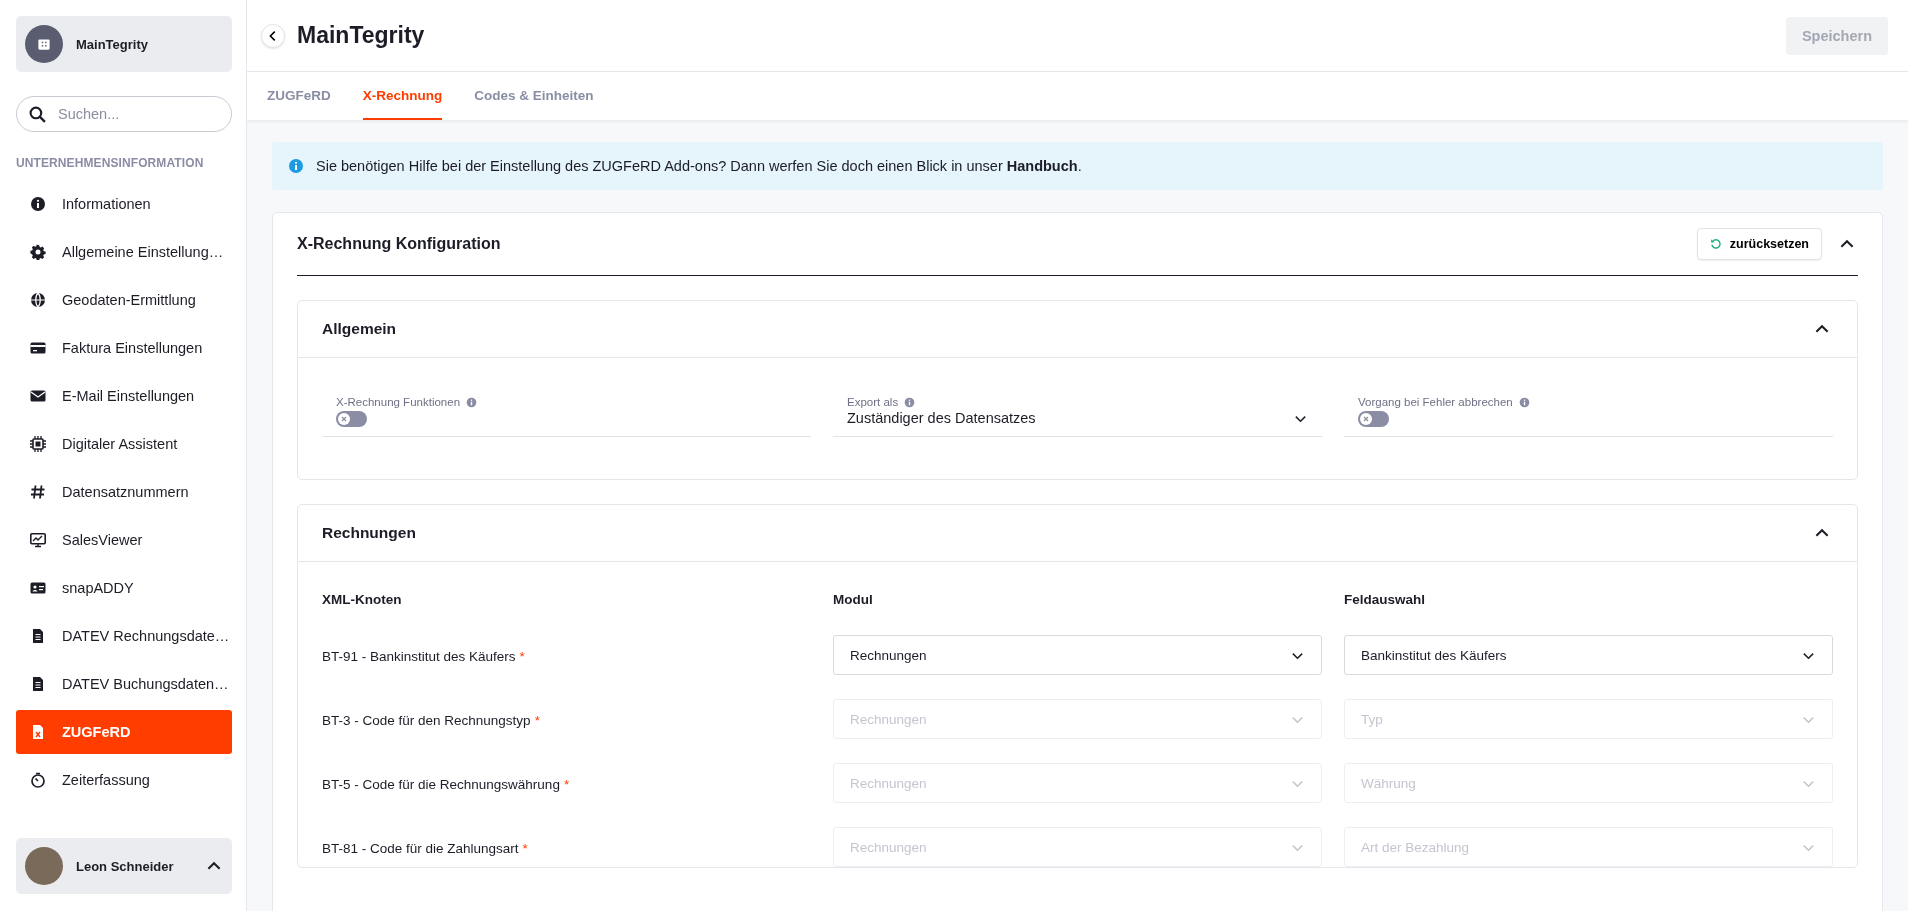 Image resolution: width=1920 pixels, height=911 pixels. I want to click on column-header: XML-Knoten, so click(362, 599).